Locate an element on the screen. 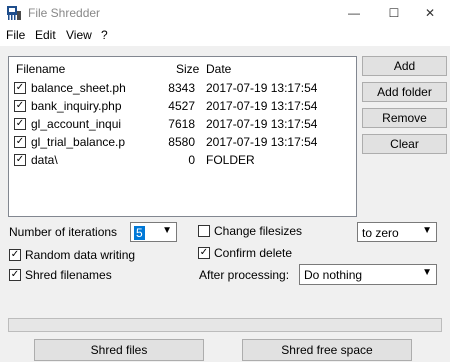 The image size is (450, 362). row-size: 7618 is located at coordinates (181, 124).